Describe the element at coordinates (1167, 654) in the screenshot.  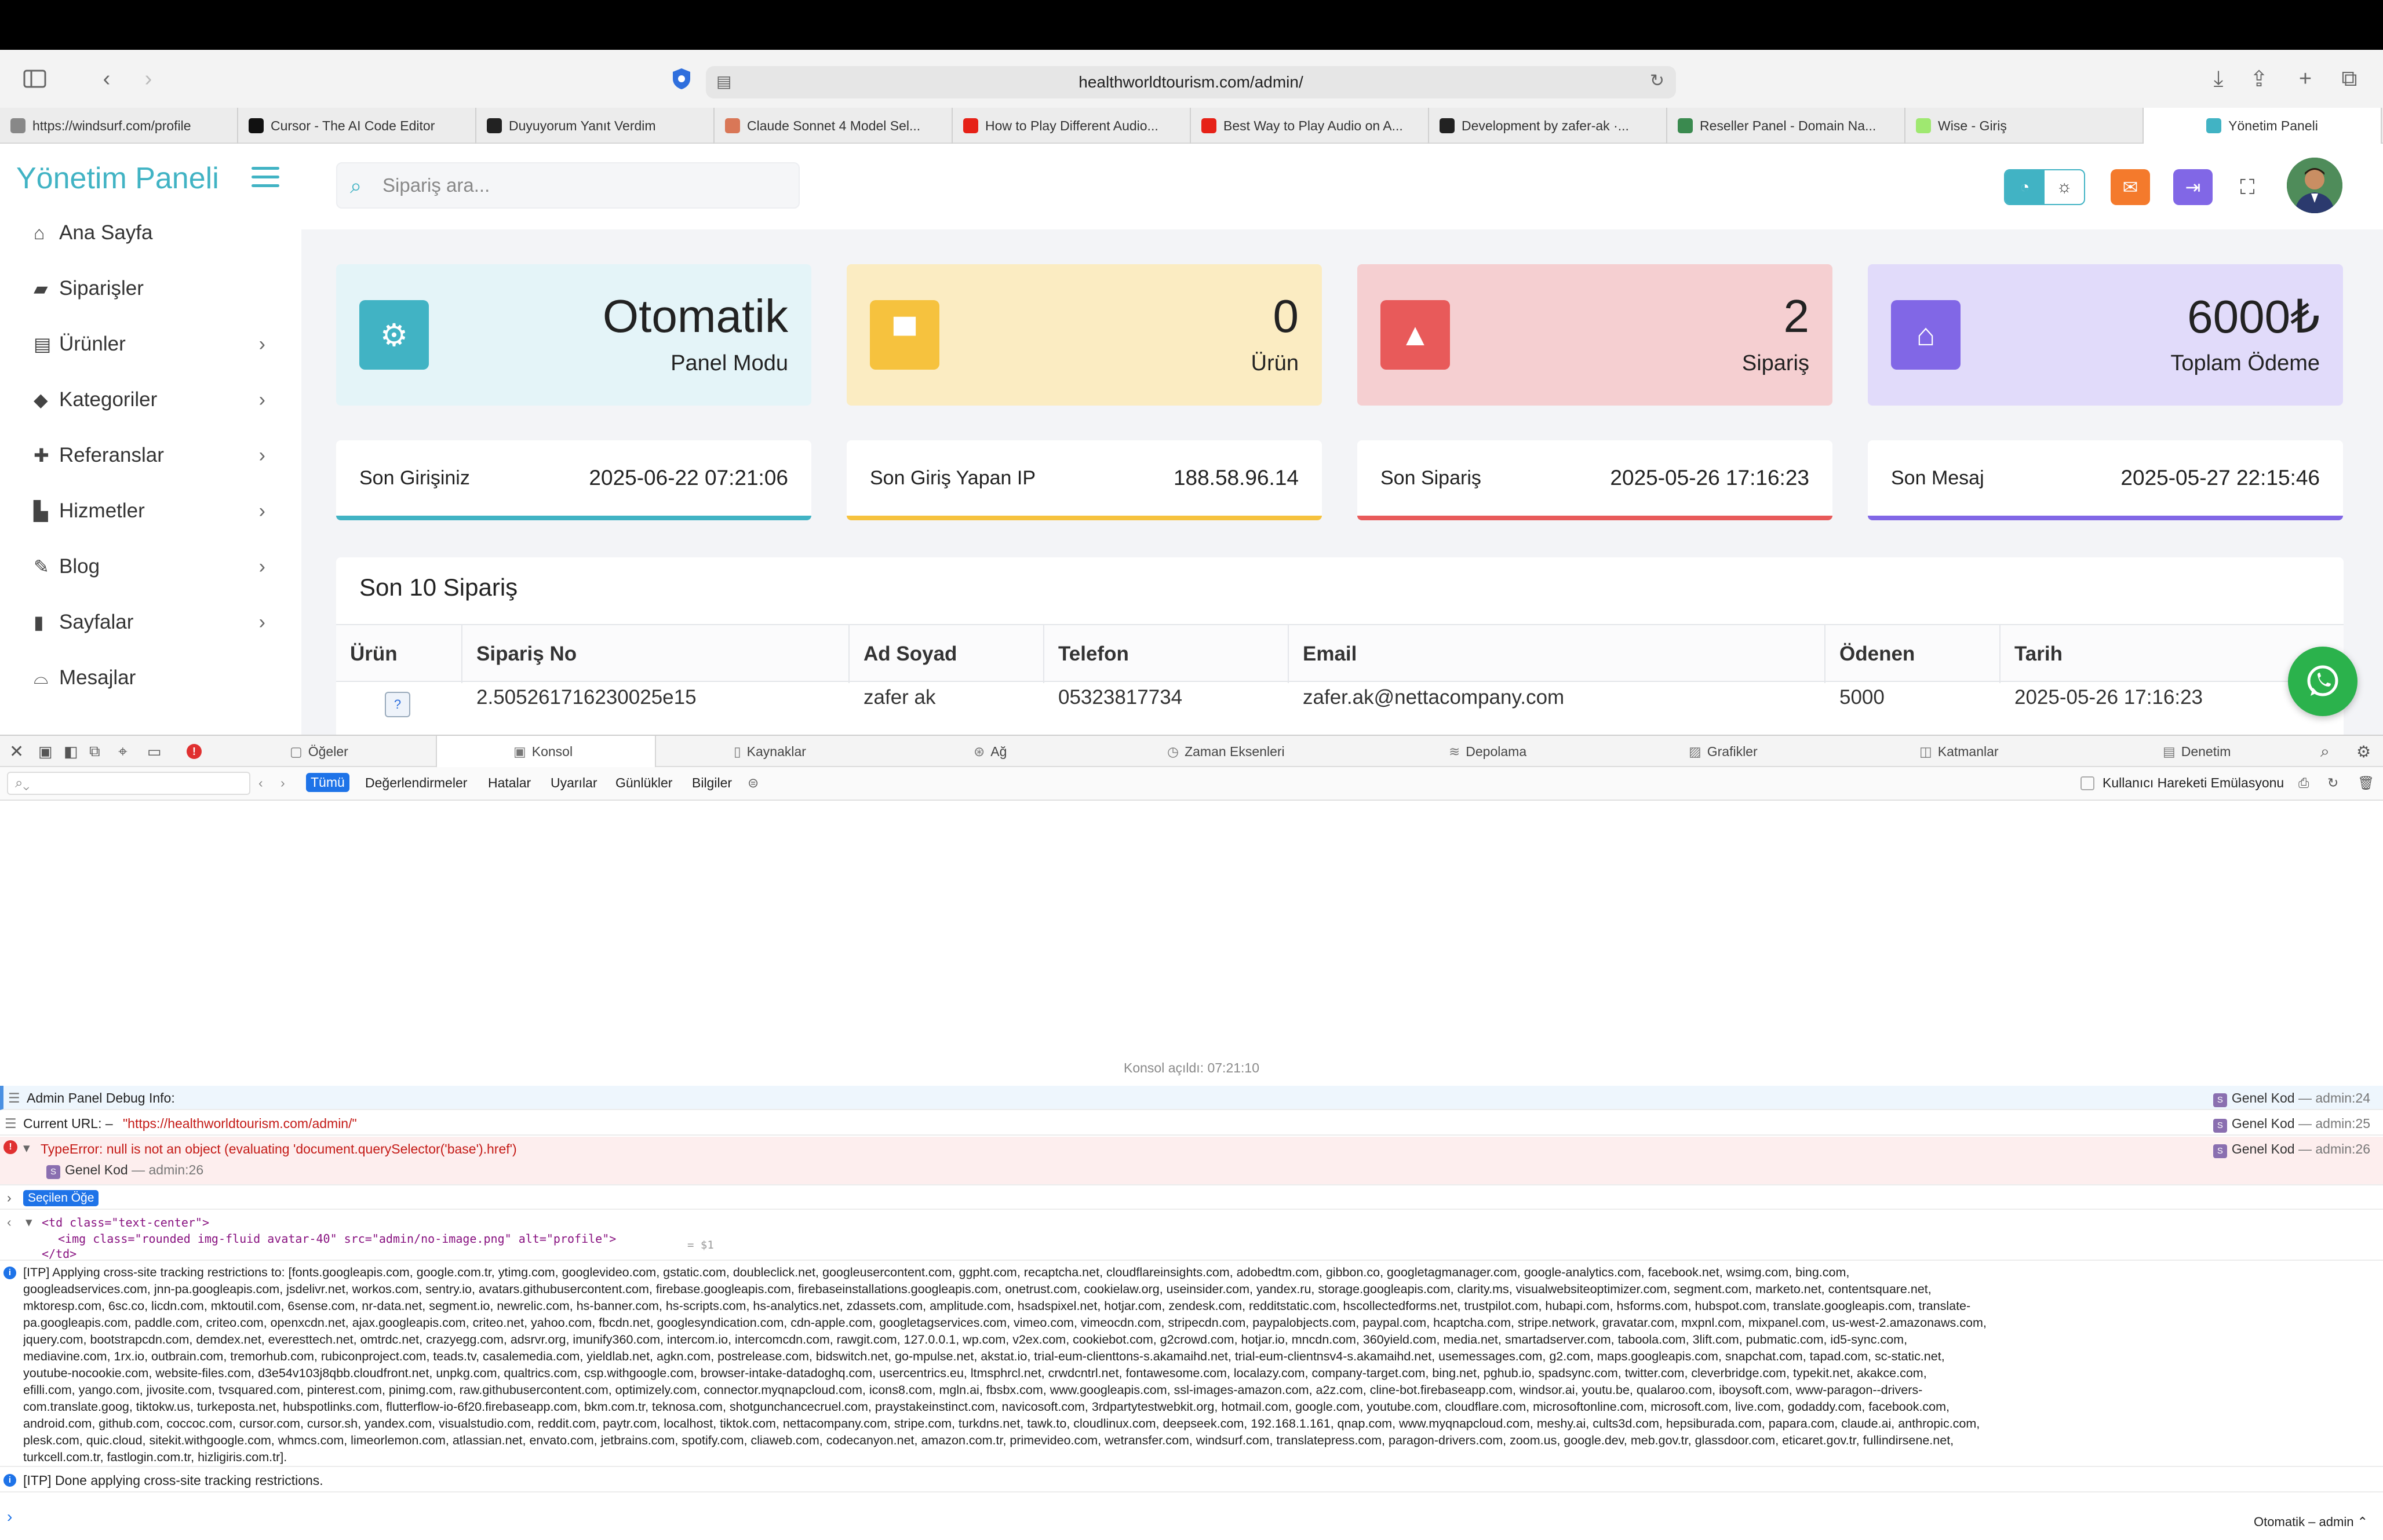
I see `column-header: Telefon` at that location.